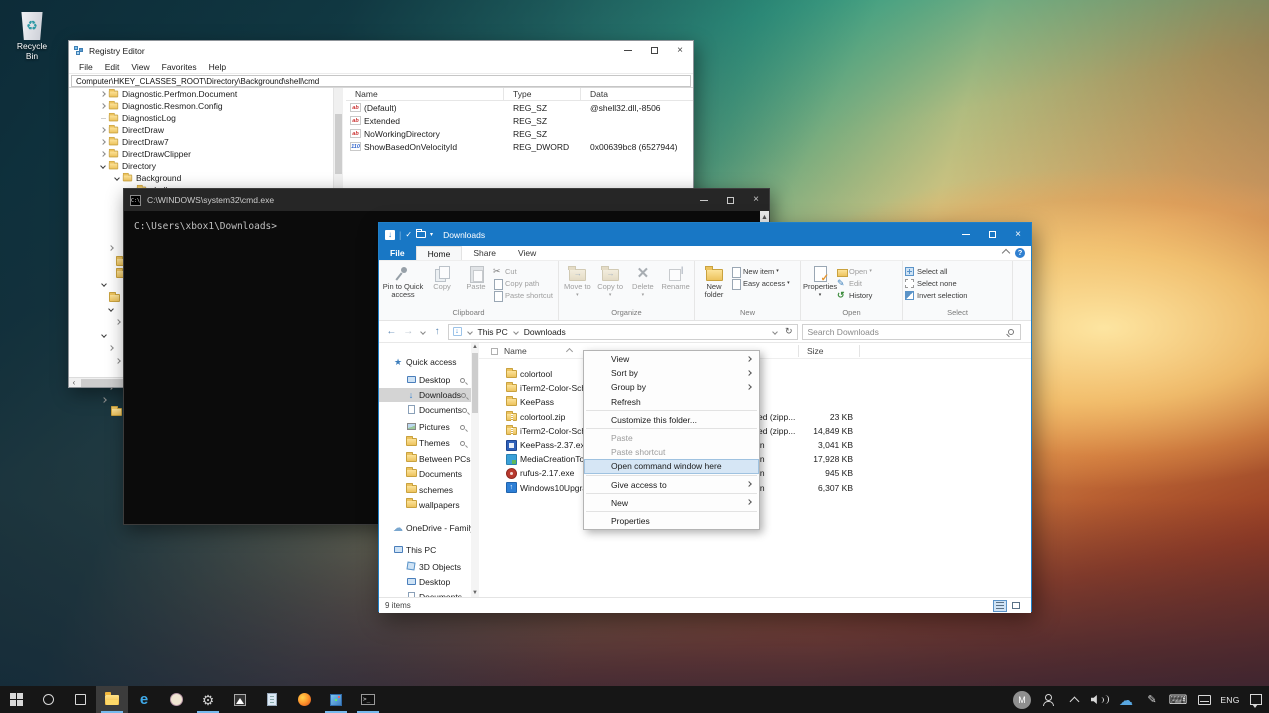 This screenshot has height=713, width=1269. I want to click on registry-value-row: ab NoWorkingDirectory REG_SZ, so click(519, 133).